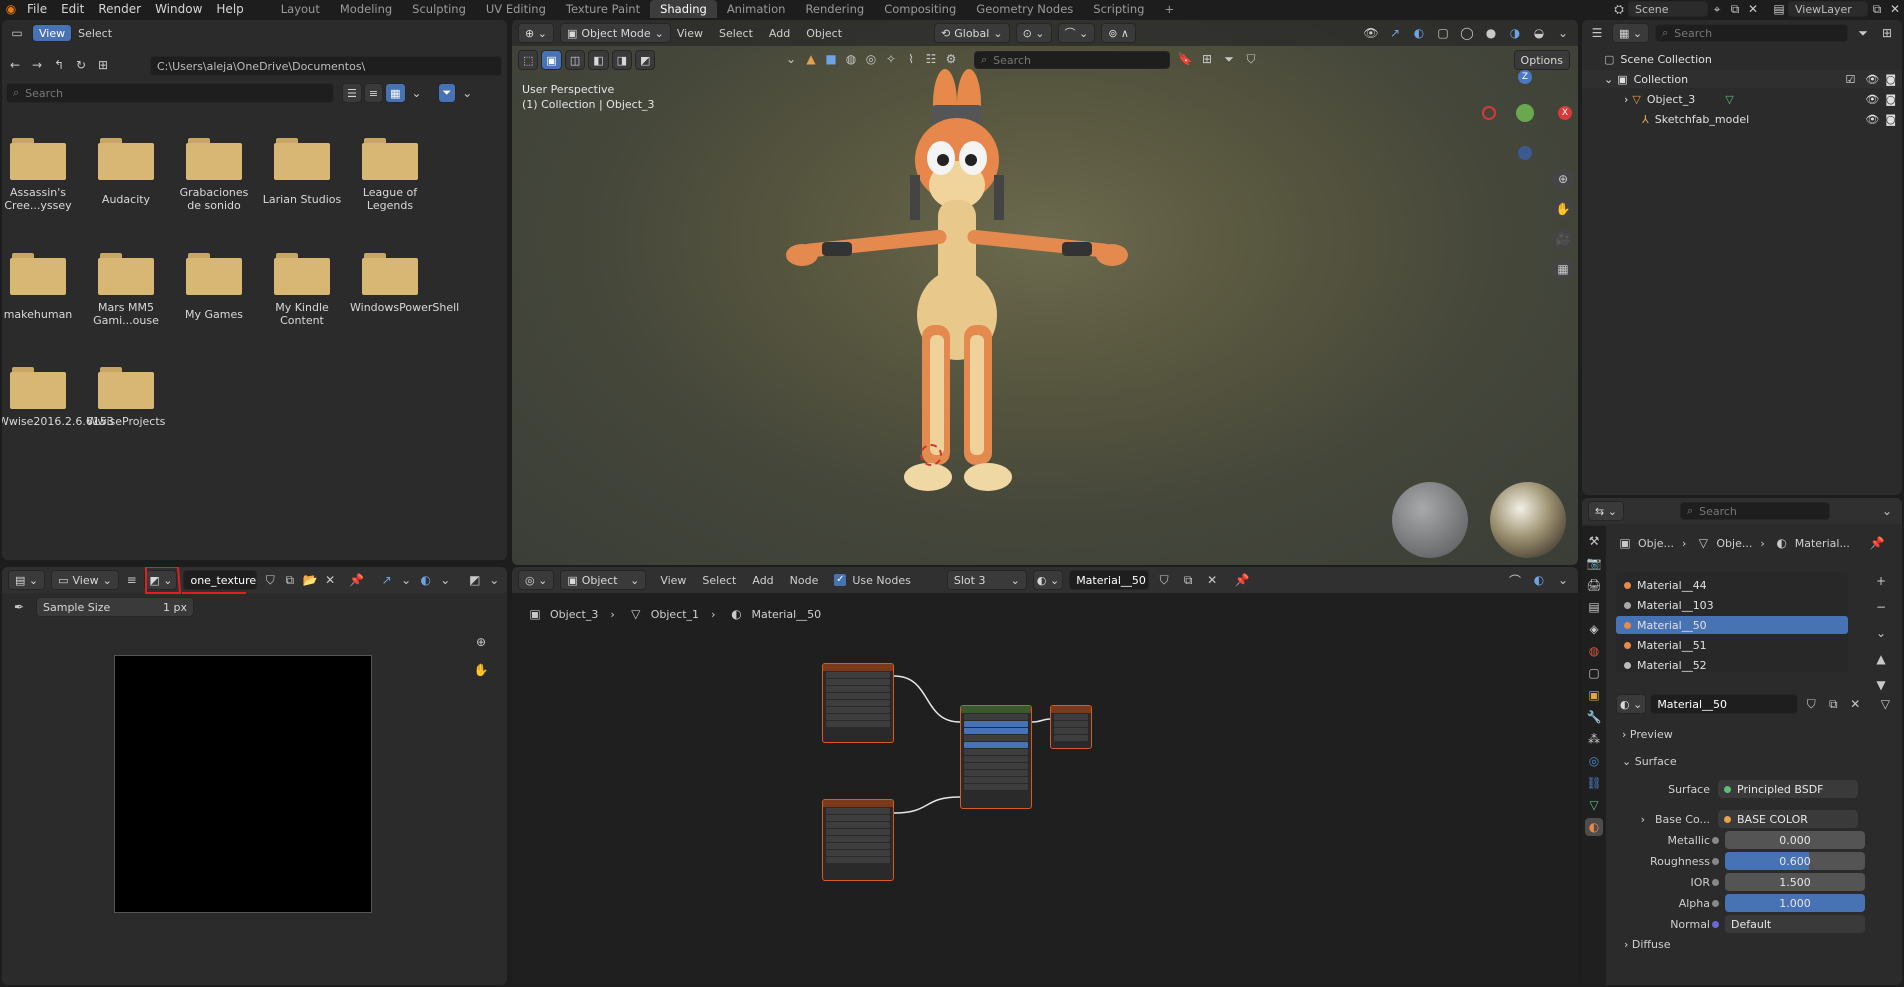 This screenshot has width=1904, height=987. Describe the element at coordinates (373, 93) in the screenshot. I see `list-horizontal-icon: ≡` at that location.